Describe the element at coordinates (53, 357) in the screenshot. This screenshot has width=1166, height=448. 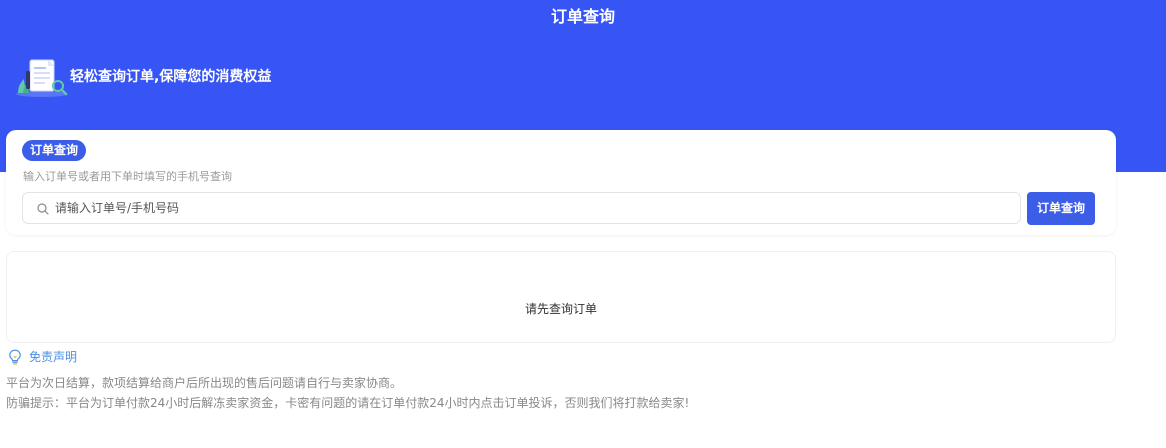
I see `disclaimer-title: 免责声明` at that location.